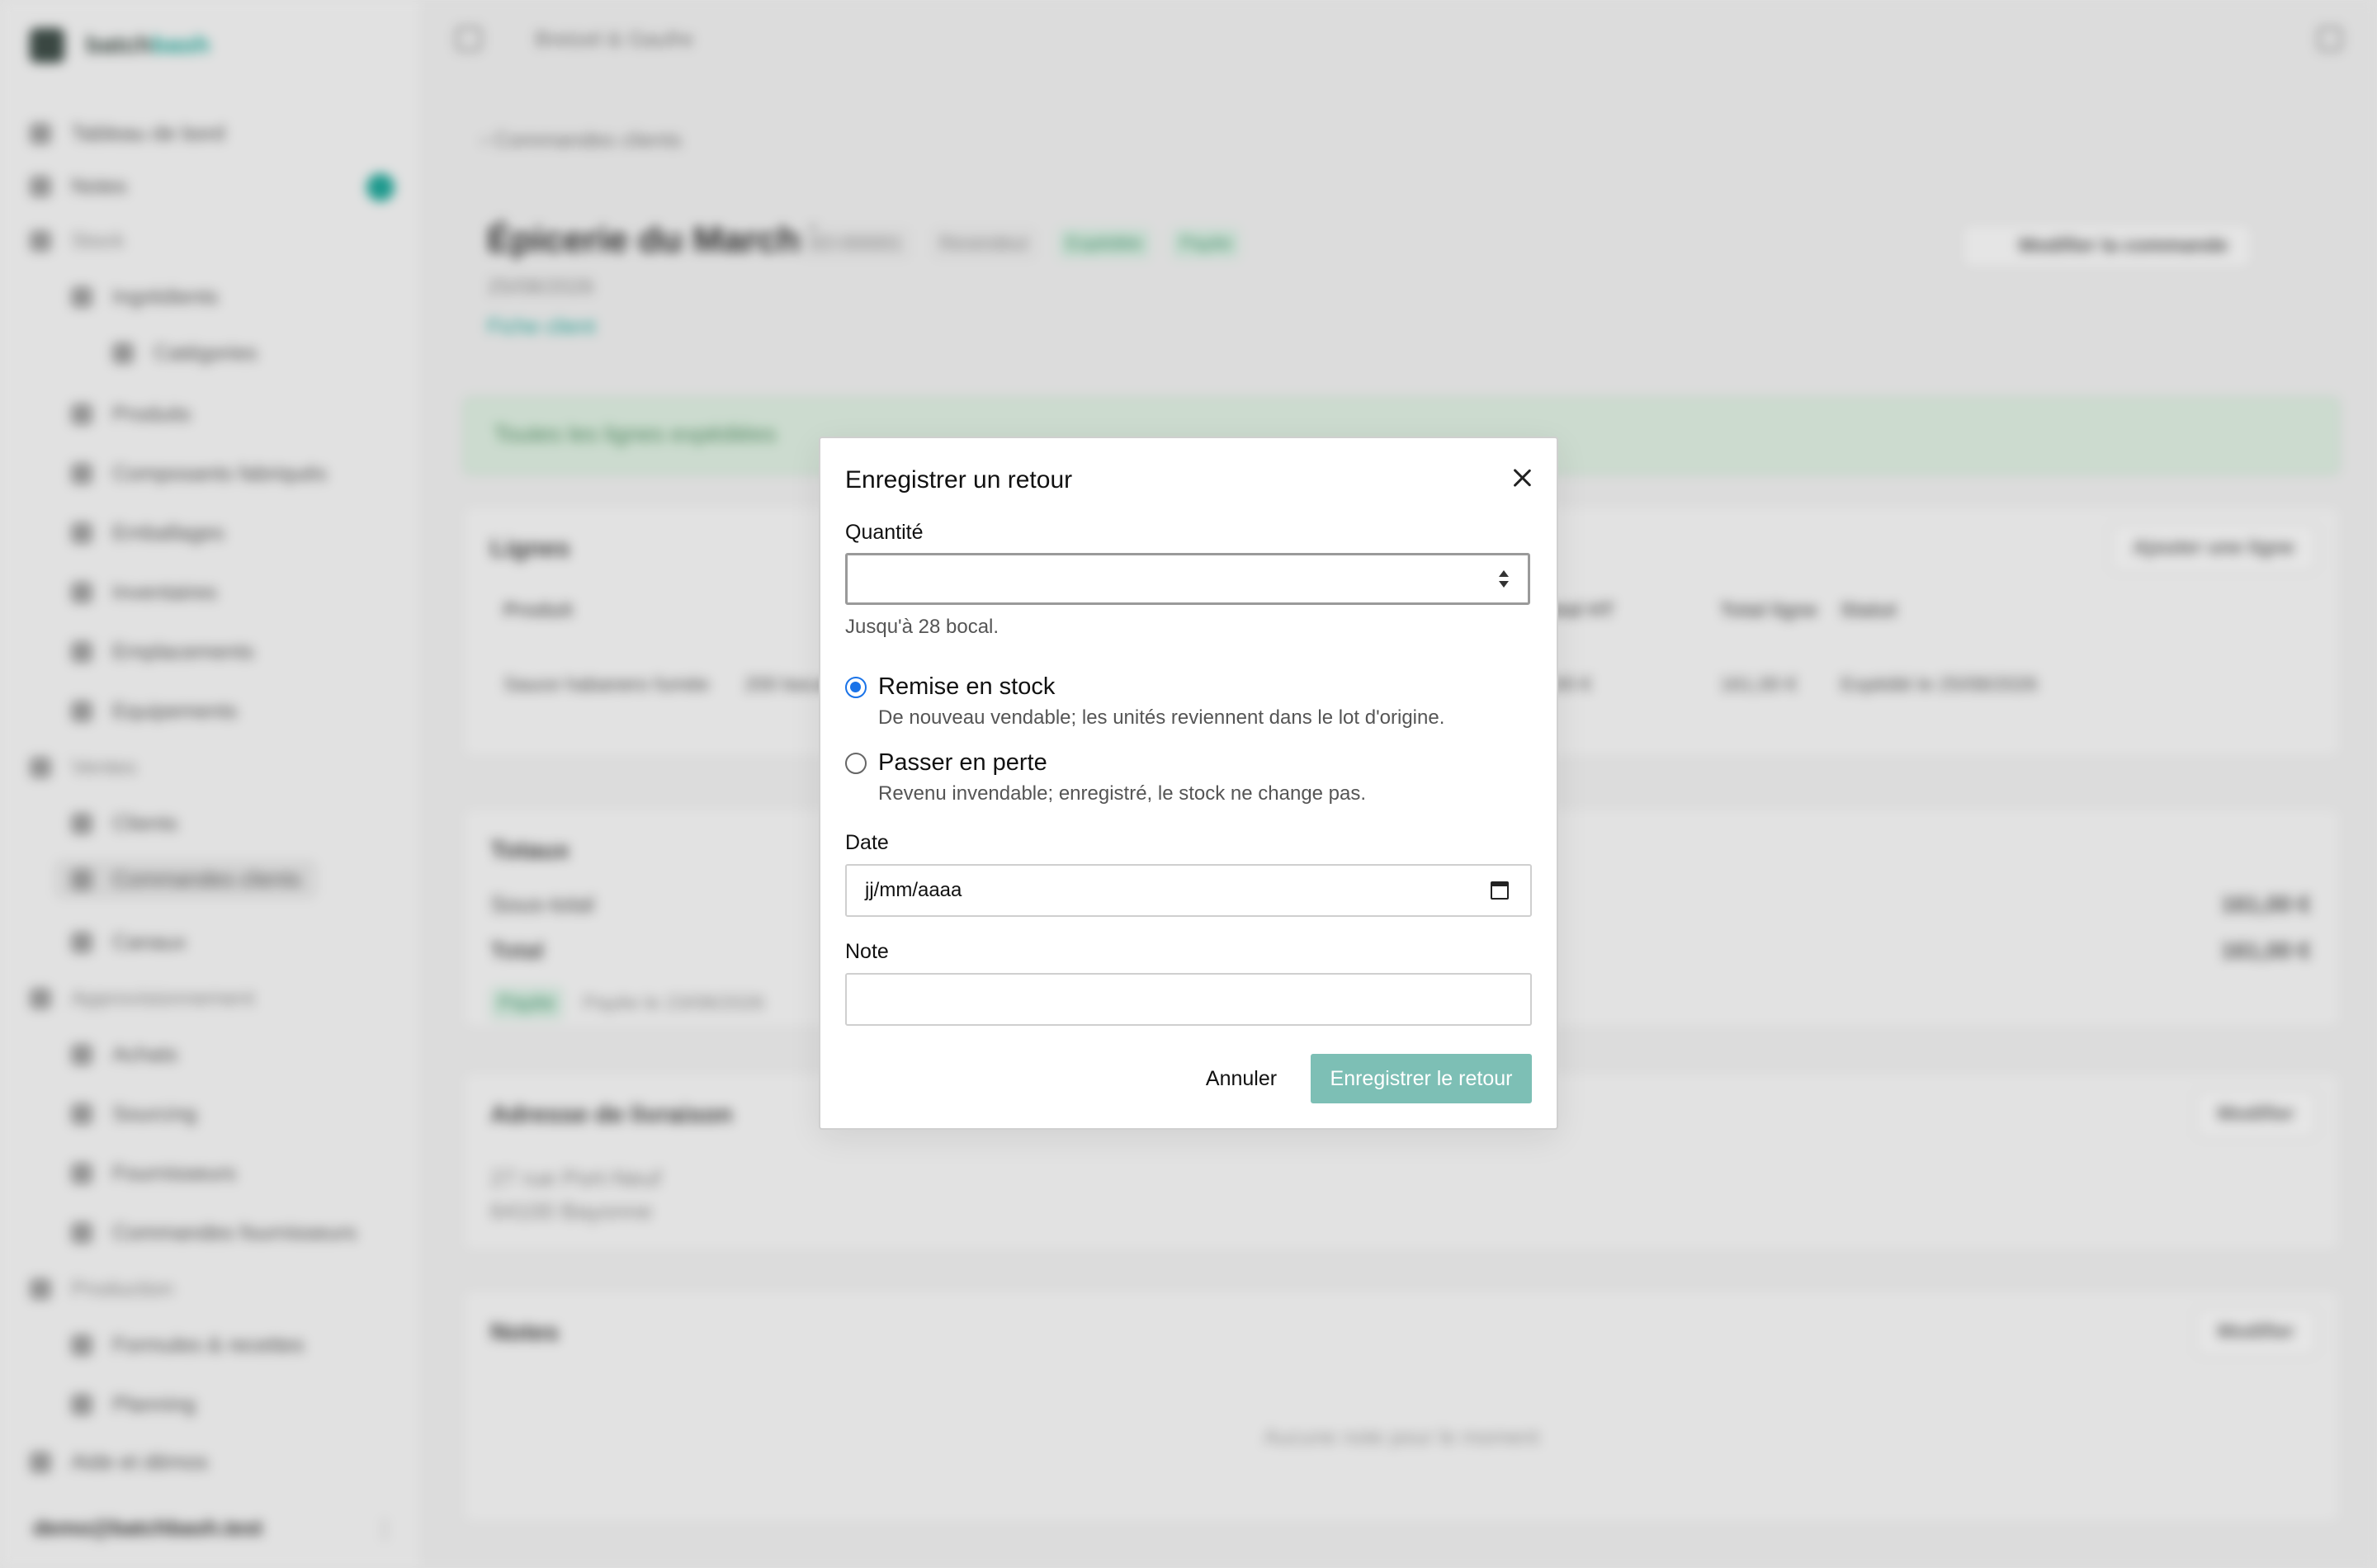 This screenshot has width=2377, height=1568. Describe the element at coordinates (885, 532) in the screenshot. I see `quantity-label: Quantité` at that location.